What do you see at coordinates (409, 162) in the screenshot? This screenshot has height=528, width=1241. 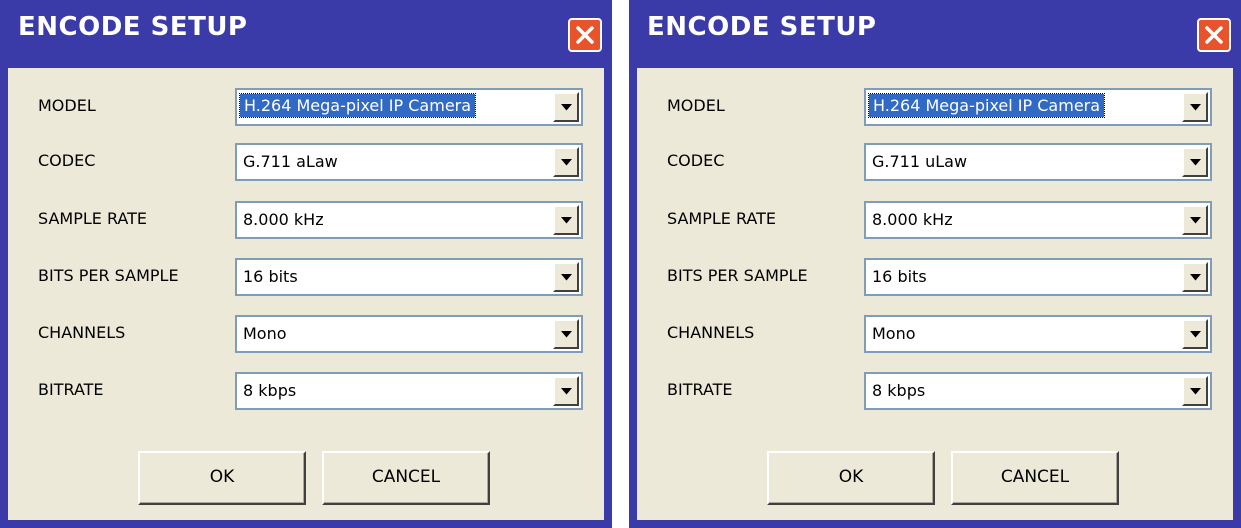 I see `codec-select: G.711 aLaw` at bounding box center [409, 162].